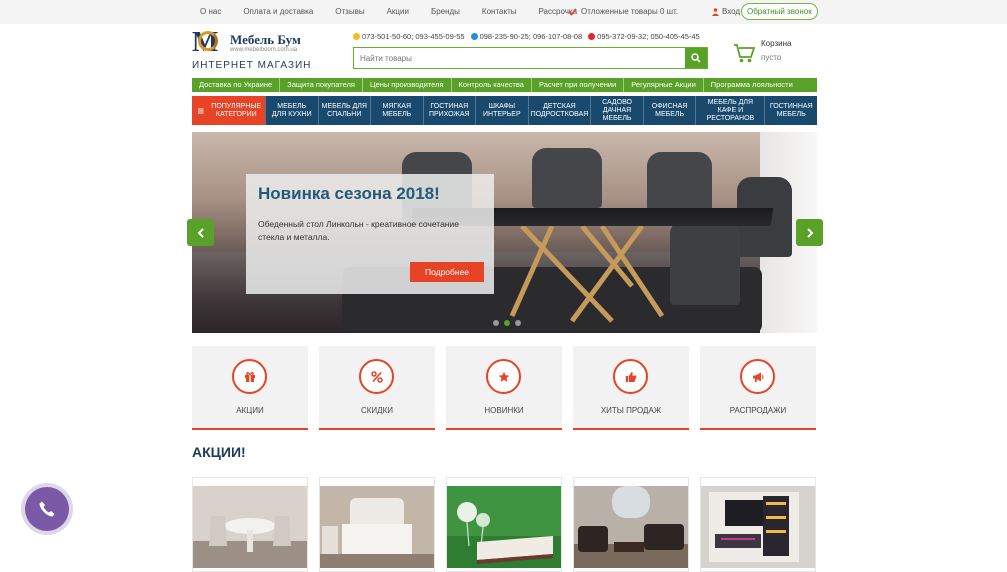  What do you see at coordinates (356, 36) in the screenshot?
I see `lifecell-icon` at bounding box center [356, 36].